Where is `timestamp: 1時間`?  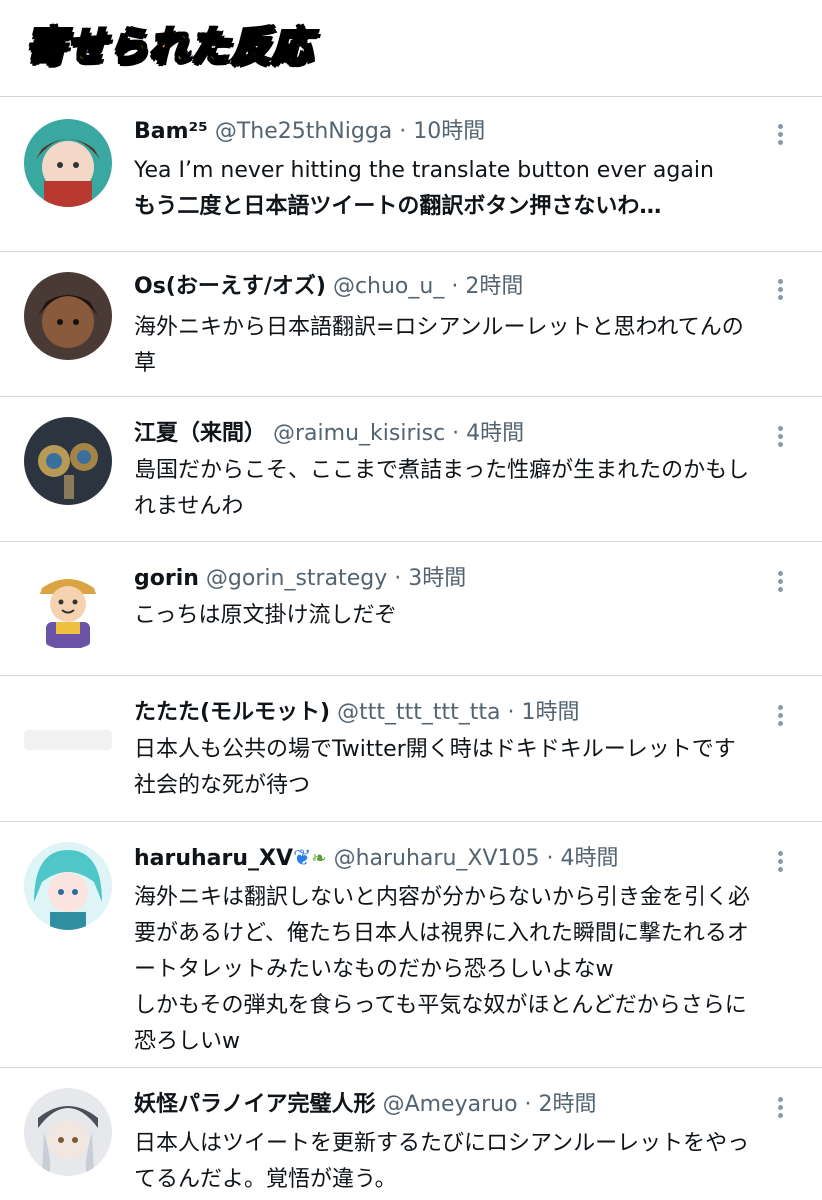
timestamp: 1時間 is located at coordinates (551, 712).